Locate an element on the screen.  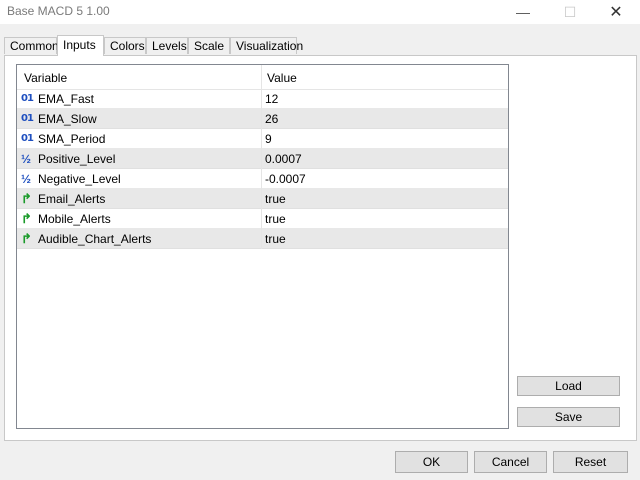
tab-visualization: Visualization is located at coordinates (266, 45).